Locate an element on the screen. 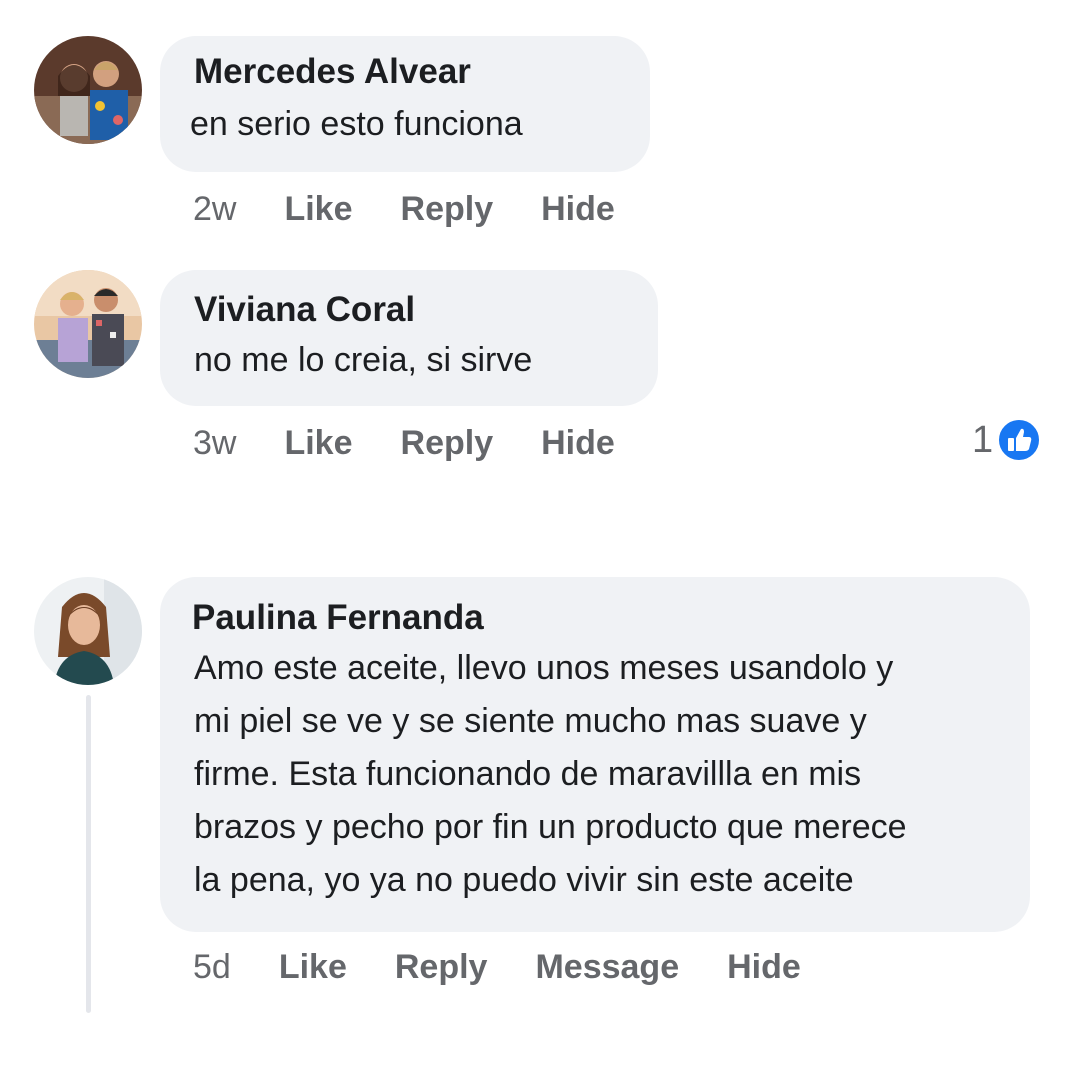 This screenshot has width=1080, height=1080. reaction-summary: 1 is located at coordinates (1007, 440).